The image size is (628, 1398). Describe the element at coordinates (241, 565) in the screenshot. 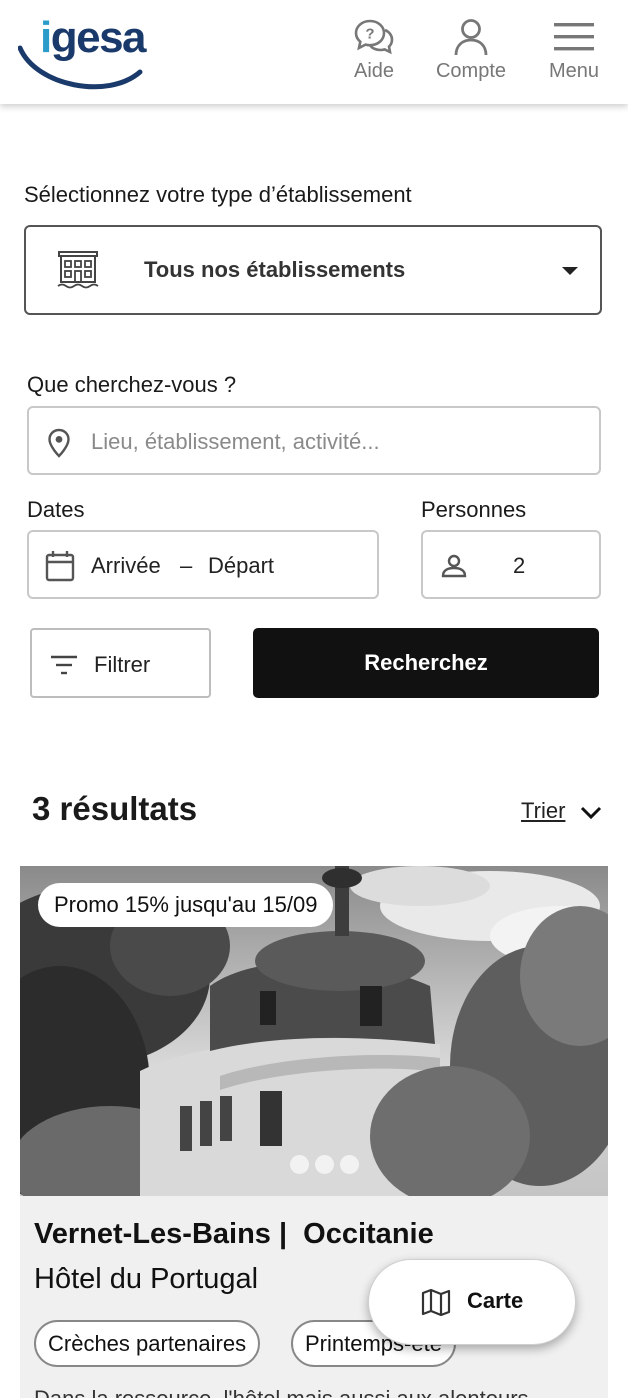

I see `dates-departure: Départ` at that location.